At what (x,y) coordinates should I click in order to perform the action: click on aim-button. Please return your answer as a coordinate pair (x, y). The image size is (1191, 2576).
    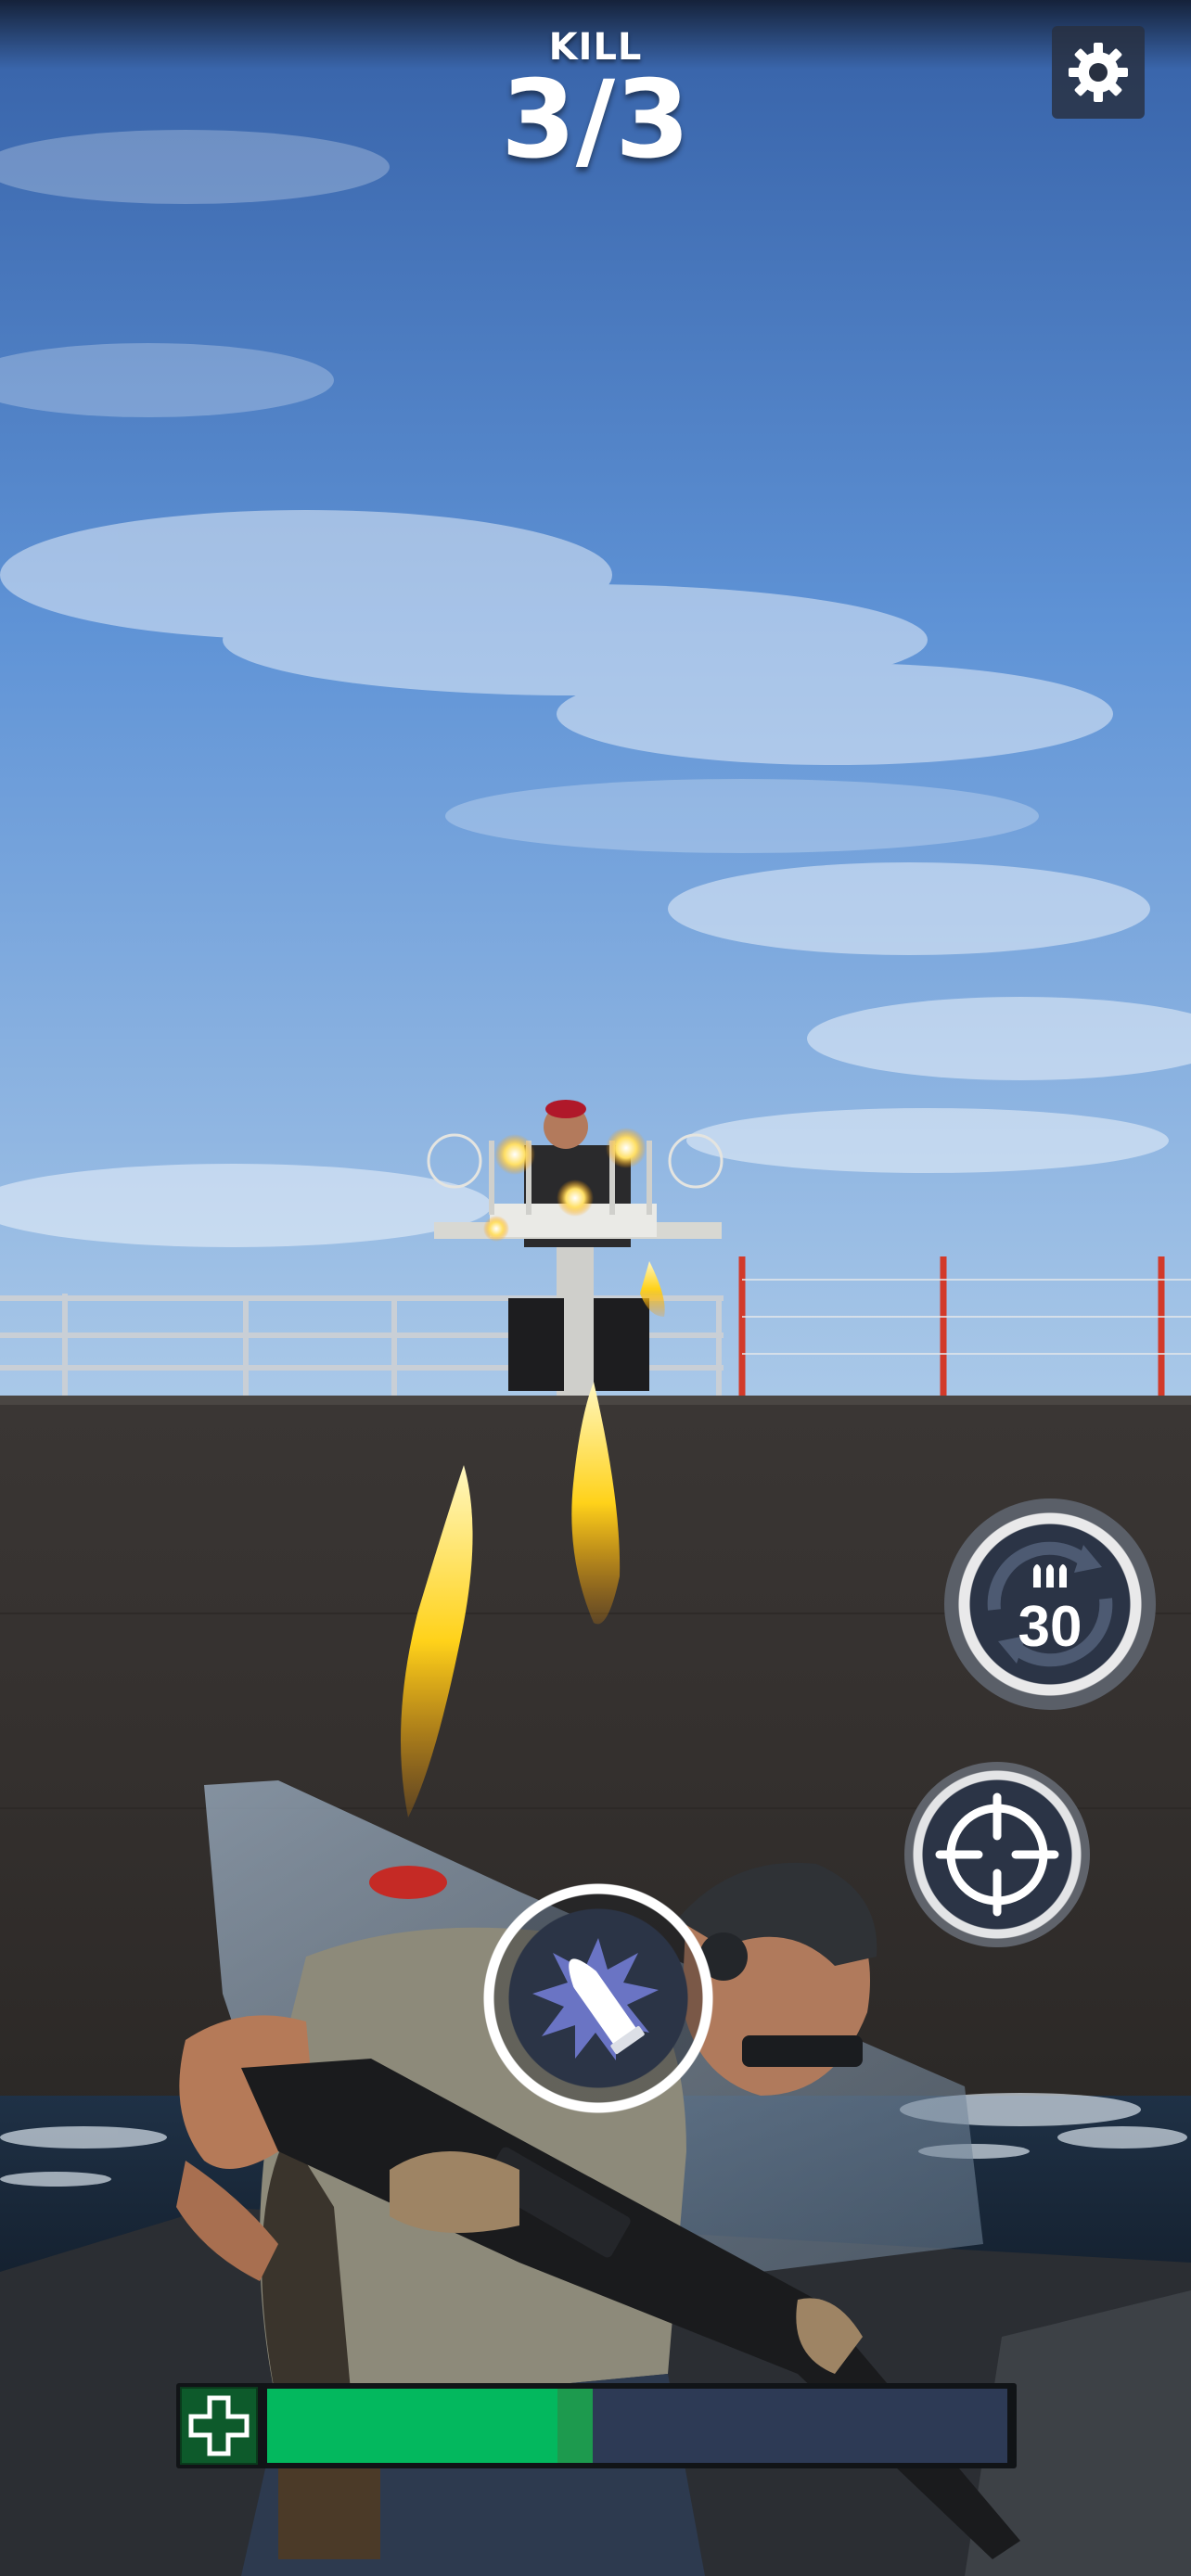
    Looking at the image, I should click on (997, 1854).